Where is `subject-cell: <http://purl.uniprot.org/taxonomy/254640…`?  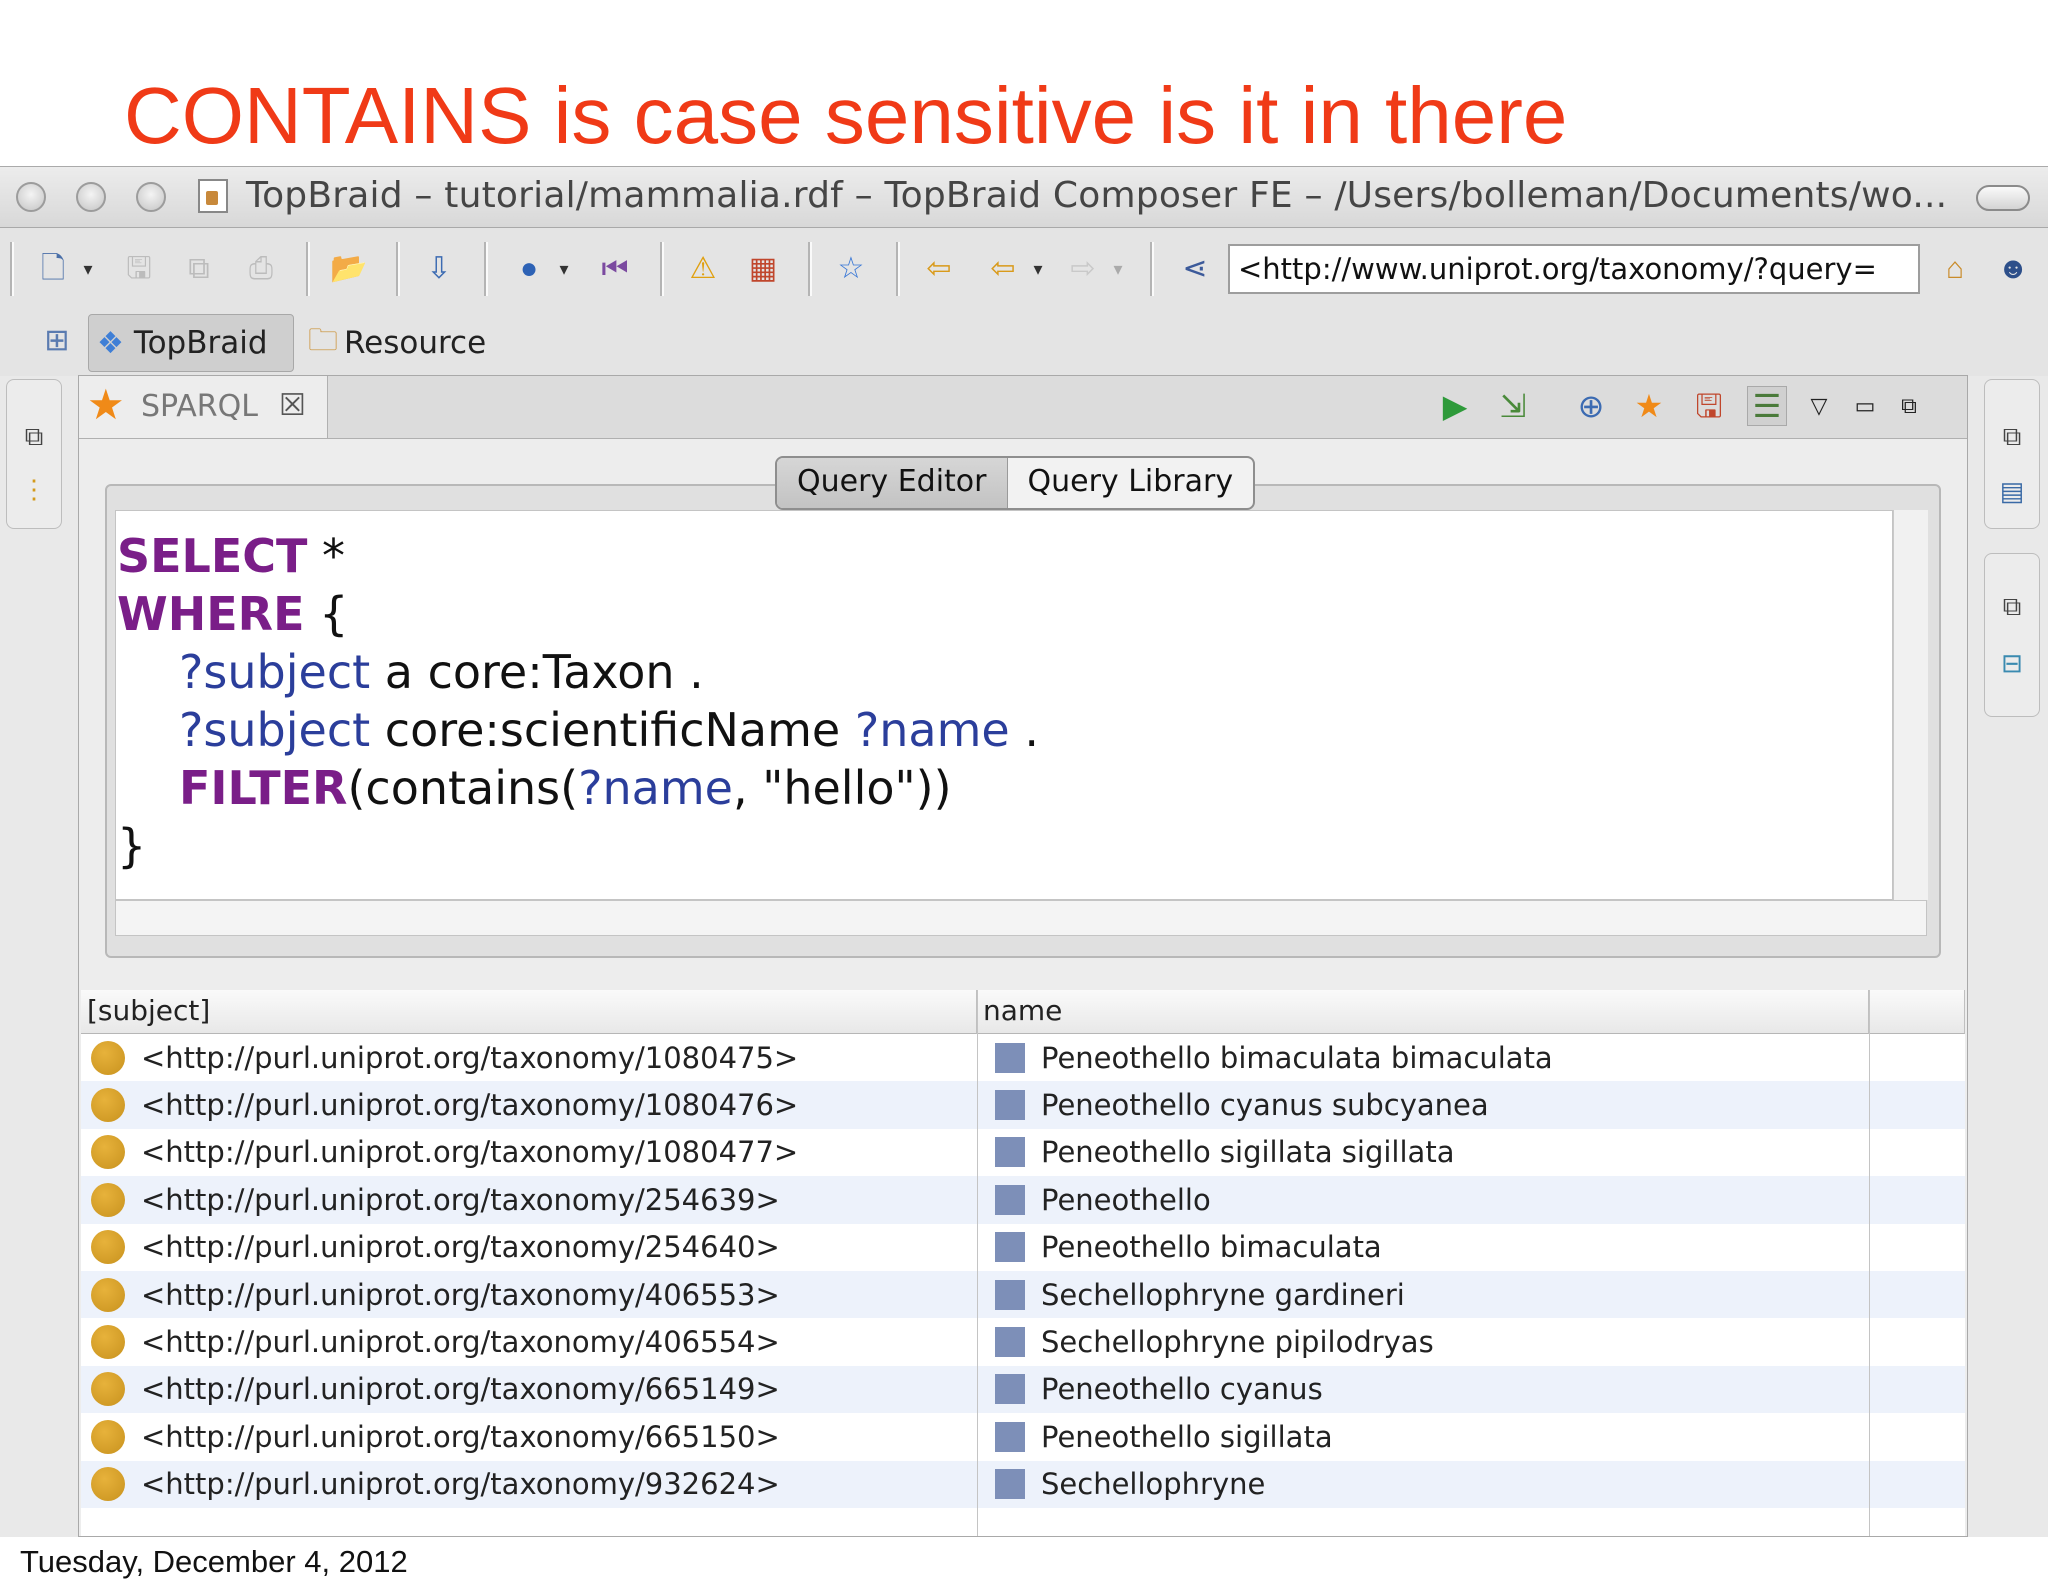 subject-cell: <http://purl.uniprot.org/taxonomy/254640… is located at coordinates (435, 1247).